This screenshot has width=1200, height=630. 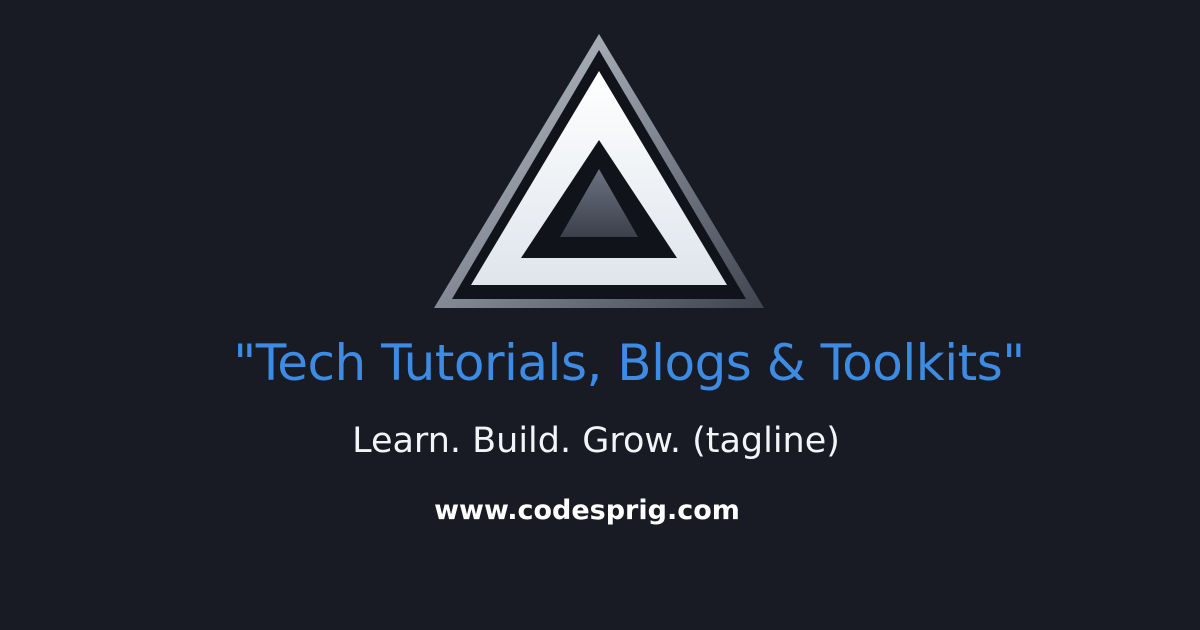 I want to click on website-url: www.codesprig.com, so click(x=587, y=510).